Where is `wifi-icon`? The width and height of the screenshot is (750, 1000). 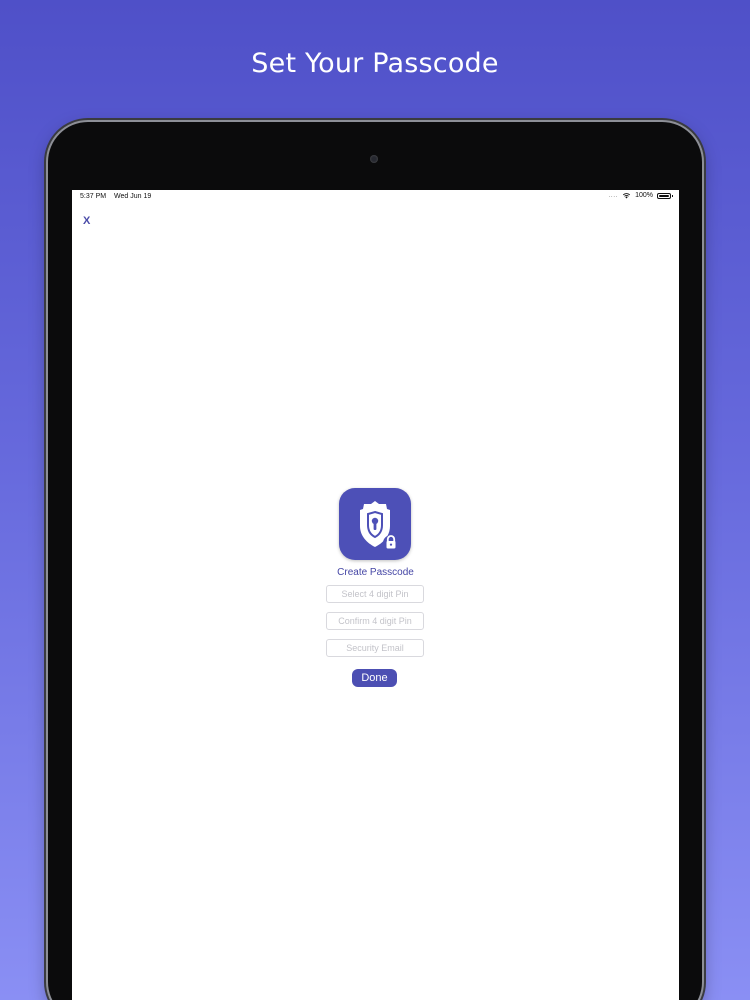 wifi-icon is located at coordinates (626, 196).